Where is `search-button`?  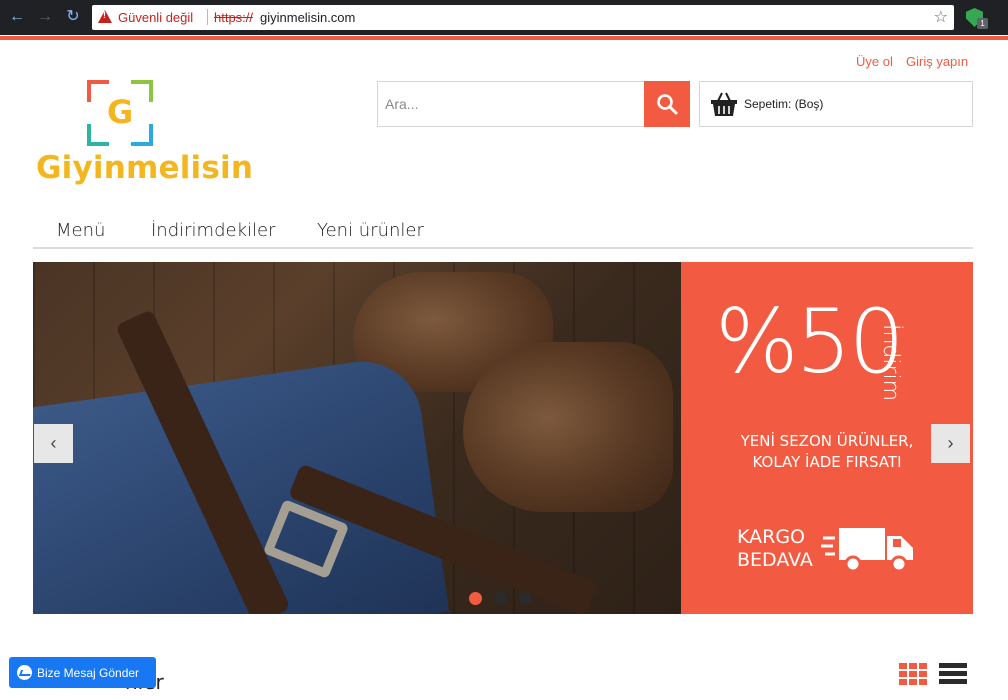
search-button is located at coordinates (667, 104).